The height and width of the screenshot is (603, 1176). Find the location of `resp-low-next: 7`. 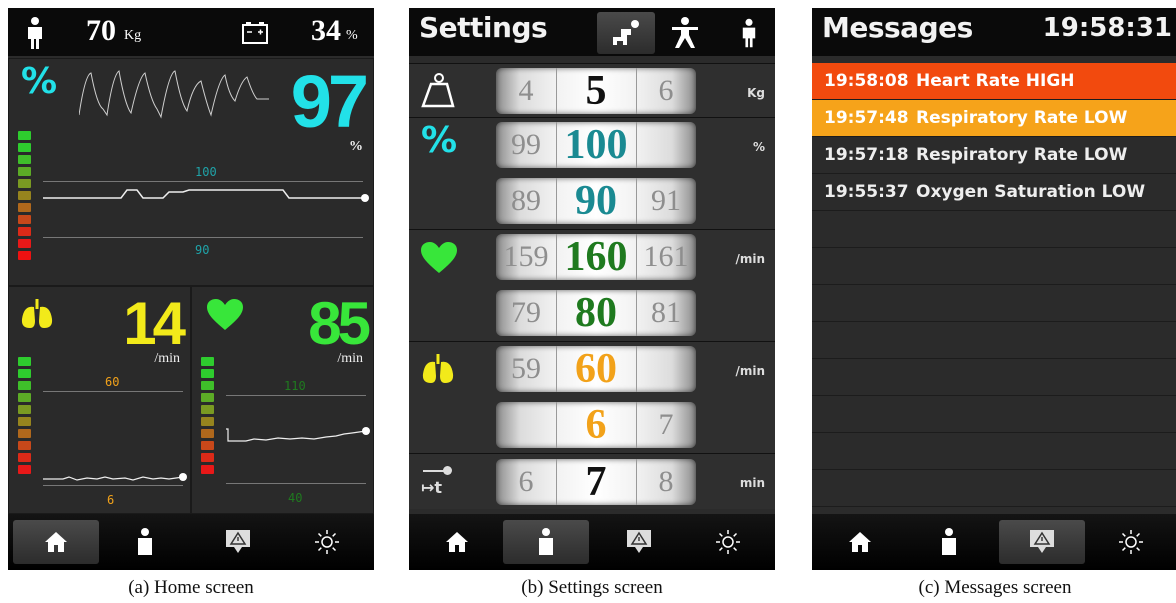

resp-low-next: 7 is located at coordinates (666, 425).